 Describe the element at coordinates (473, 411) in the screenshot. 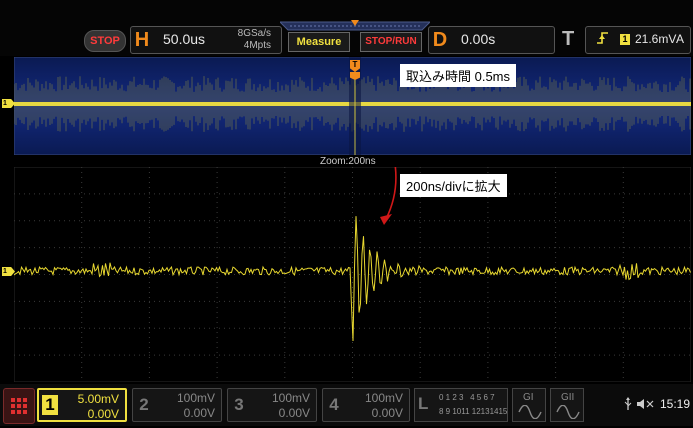

I see `logic-channels-row2: 8 9 1011 12131415` at that location.